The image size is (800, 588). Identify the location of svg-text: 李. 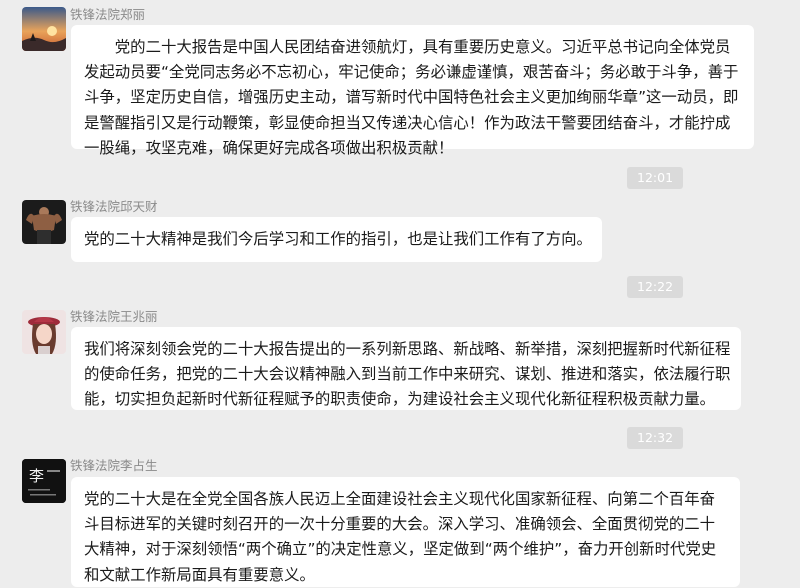
(36, 476).